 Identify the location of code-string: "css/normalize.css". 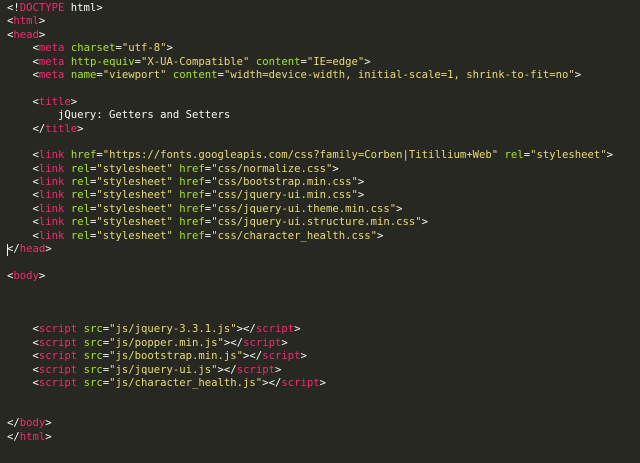
(272, 168).